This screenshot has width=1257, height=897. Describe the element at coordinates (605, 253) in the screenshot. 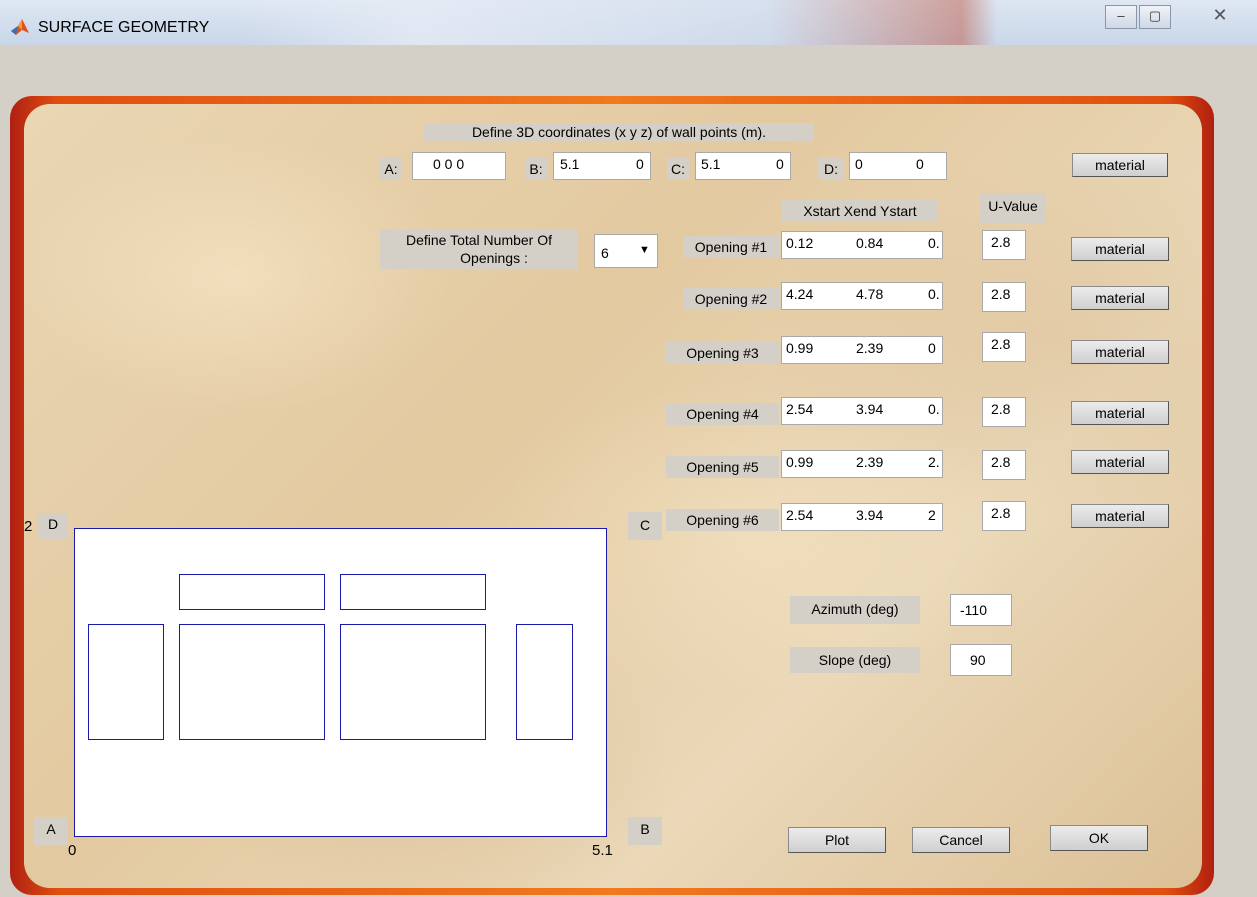

I see `openings-count-value: 6` at that location.